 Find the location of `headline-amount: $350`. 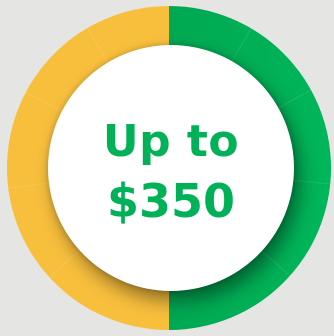

headline-amount: $350 is located at coordinates (171, 201).